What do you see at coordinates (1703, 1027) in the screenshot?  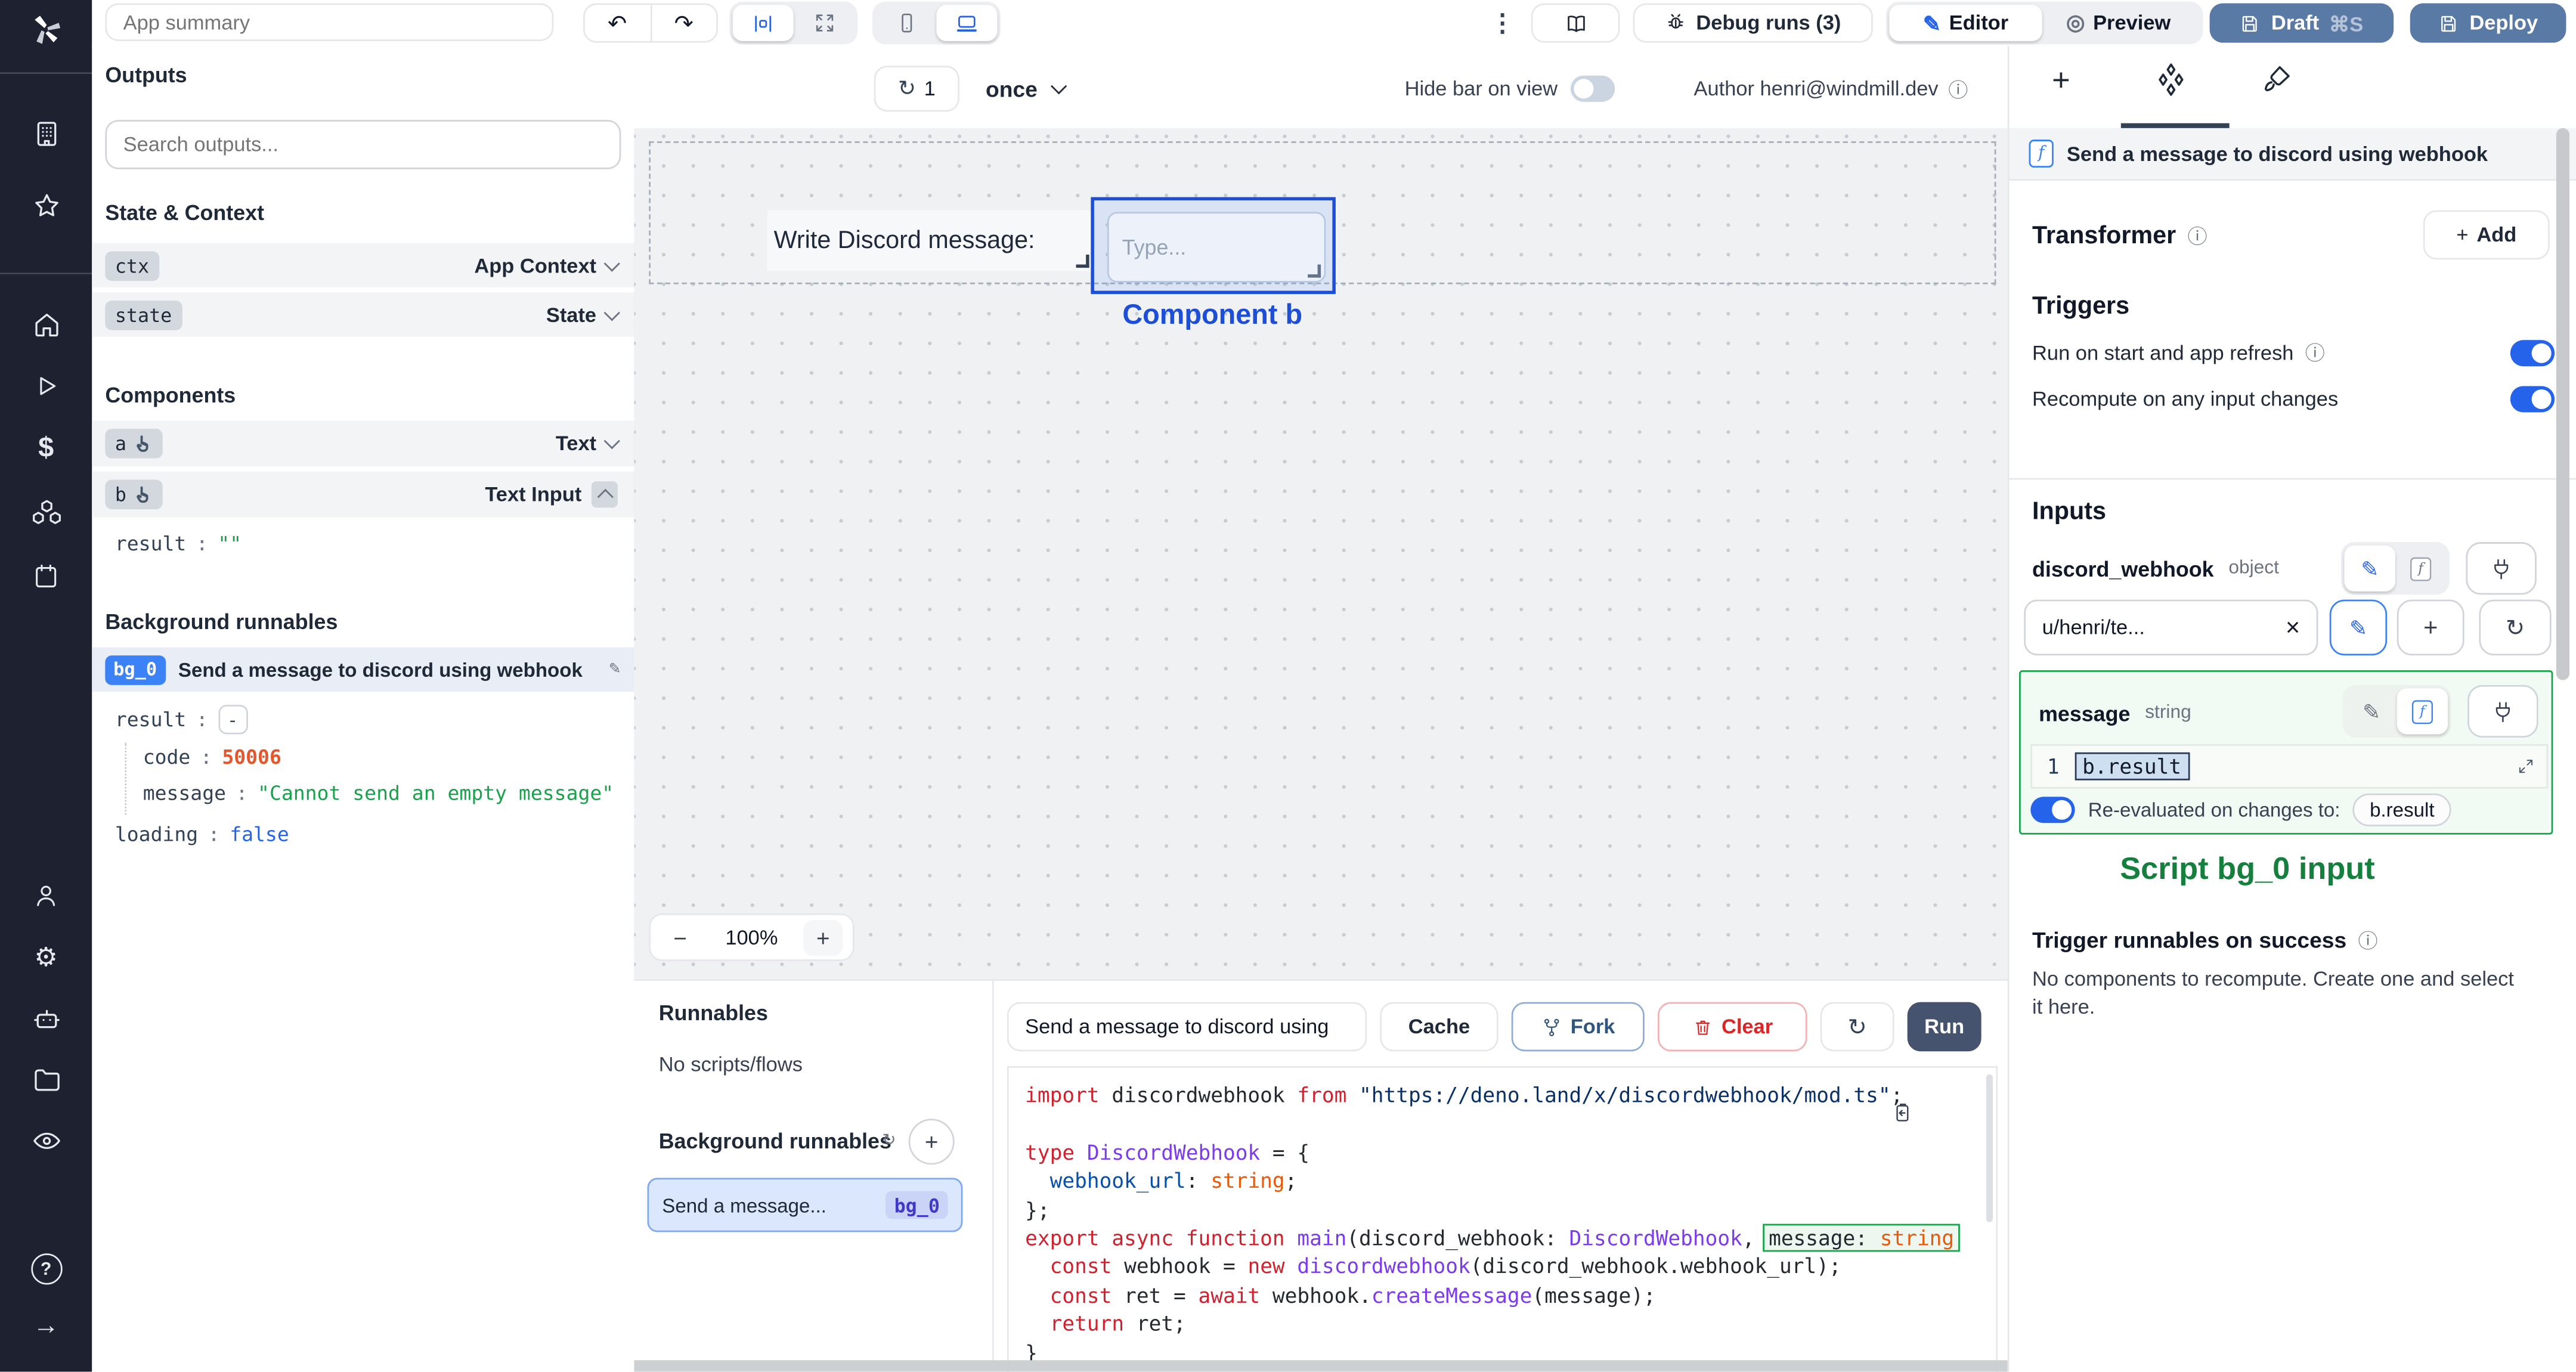 I see `trash-icon` at bounding box center [1703, 1027].